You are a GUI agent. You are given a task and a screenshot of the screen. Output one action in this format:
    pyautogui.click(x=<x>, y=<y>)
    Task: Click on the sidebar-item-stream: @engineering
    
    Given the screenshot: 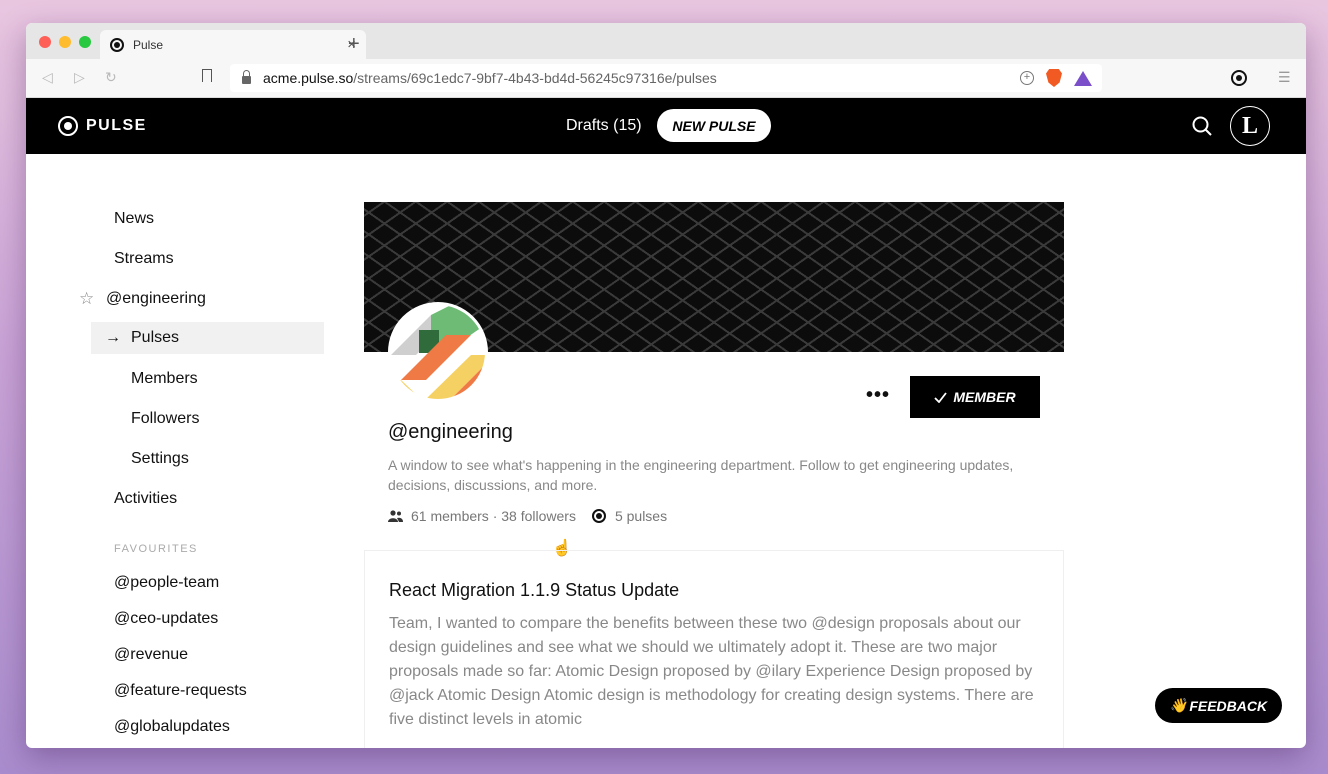 What is the action you would take?
    pyautogui.click(x=156, y=299)
    